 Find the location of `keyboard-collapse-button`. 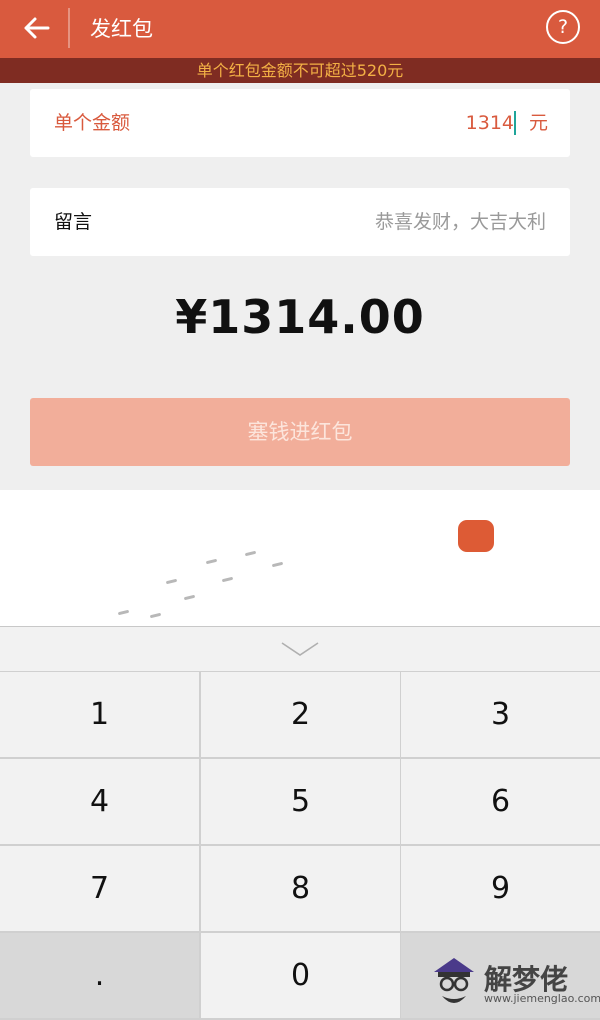

keyboard-collapse-button is located at coordinates (300, 648).